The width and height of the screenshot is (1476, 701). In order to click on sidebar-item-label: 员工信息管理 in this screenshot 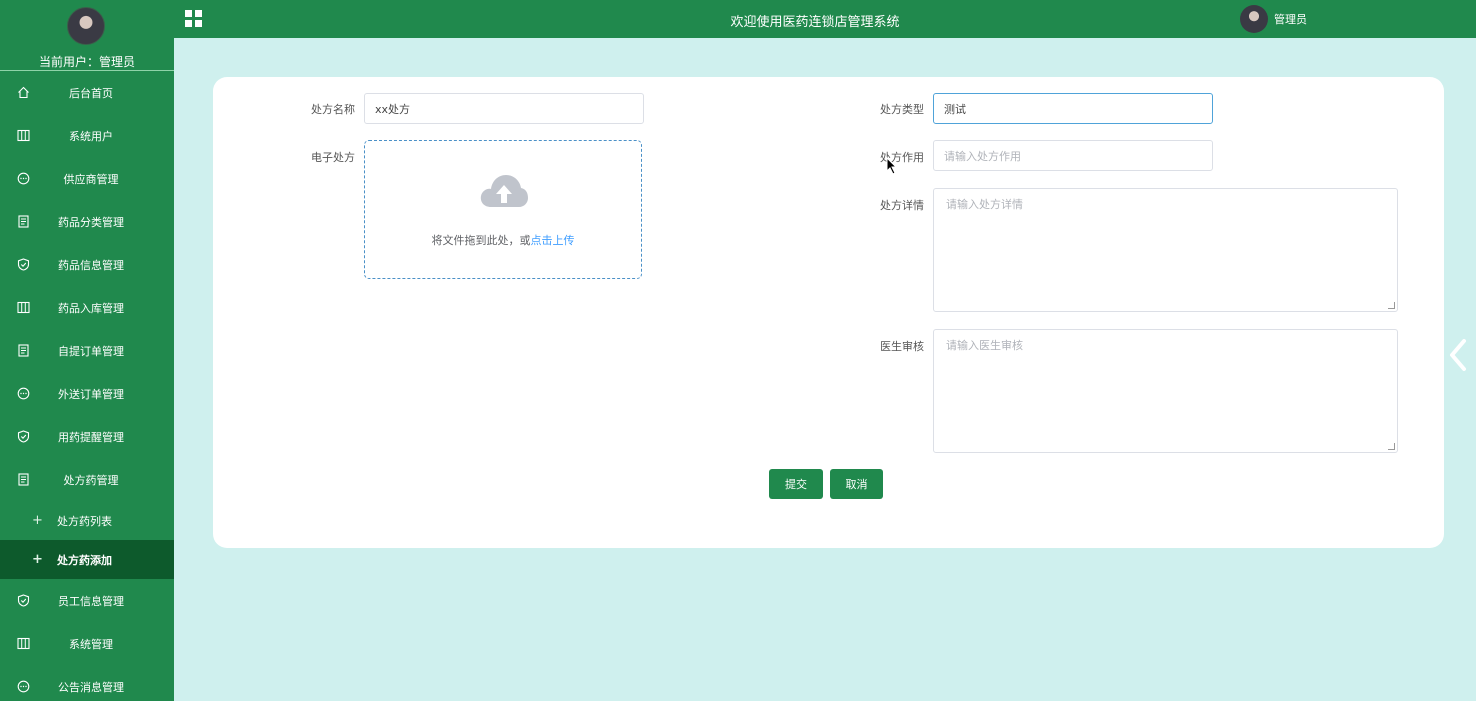, I will do `click(91, 601)`.